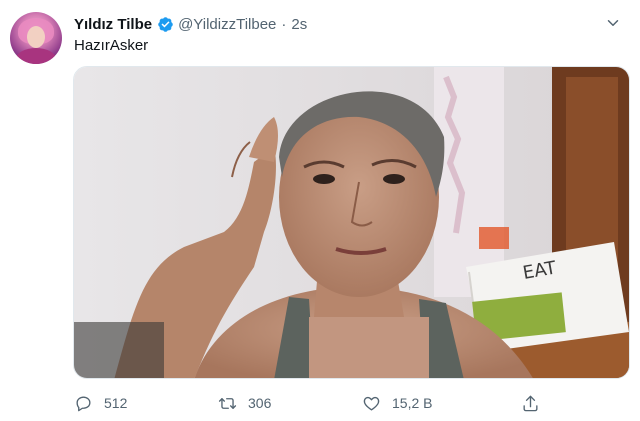 The image size is (640, 421). Describe the element at coordinates (111, 45) in the screenshot. I see `tweet-text: HazırAsker` at that location.